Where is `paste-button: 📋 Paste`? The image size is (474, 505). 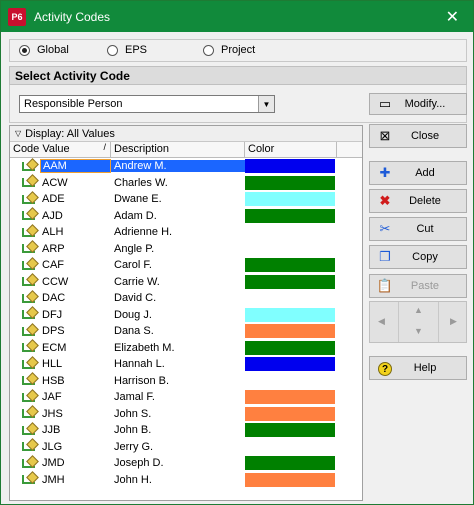 paste-button: 📋 Paste is located at coordinates (418, 286).